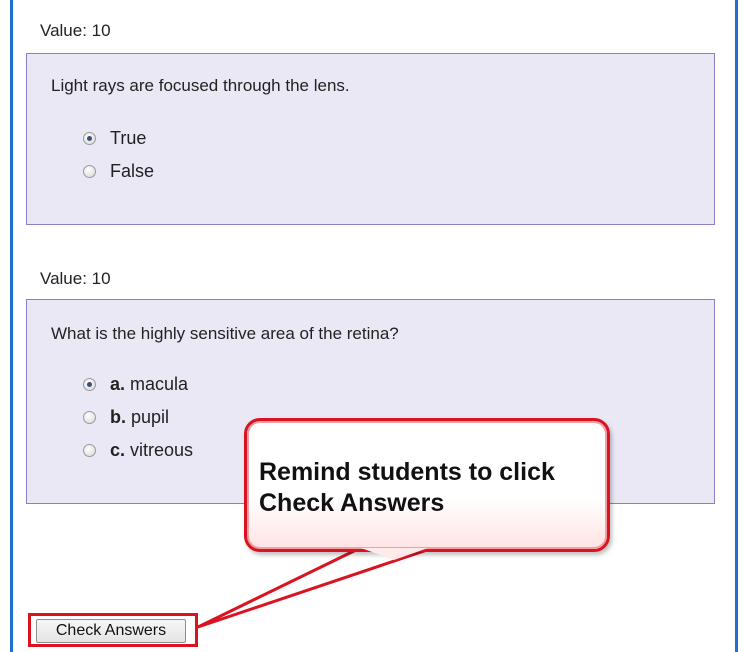  Describe the element at coordinates (132, 171) in the screenshot. I see `option-label: False` at that location.